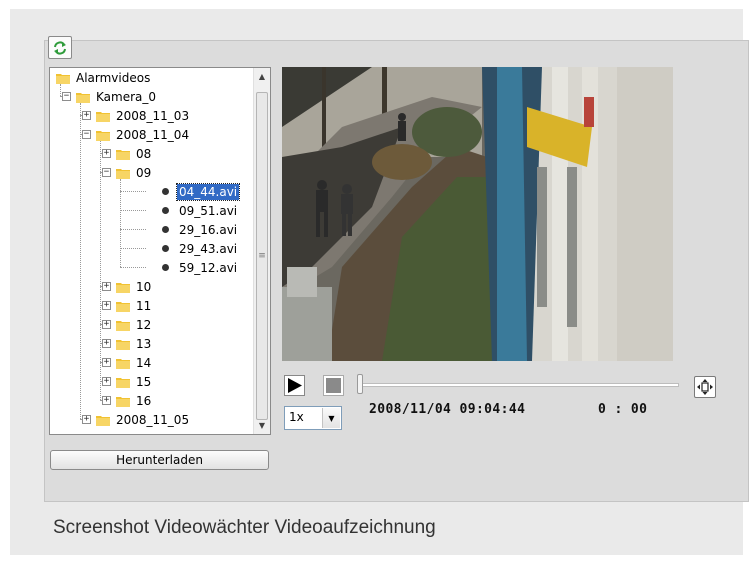 Image resolution: width=753 pixels, height=561 pixels. I want to click on tree-file-item: 59_12.avi, so click(198, 267).